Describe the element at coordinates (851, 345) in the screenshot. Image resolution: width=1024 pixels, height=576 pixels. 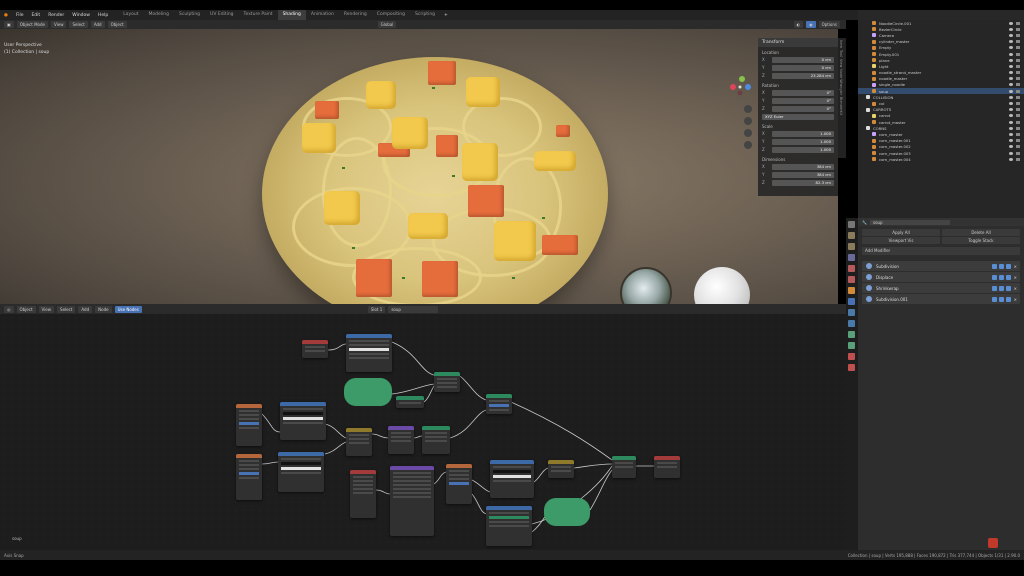
I see `data-tab-icon` at that location.